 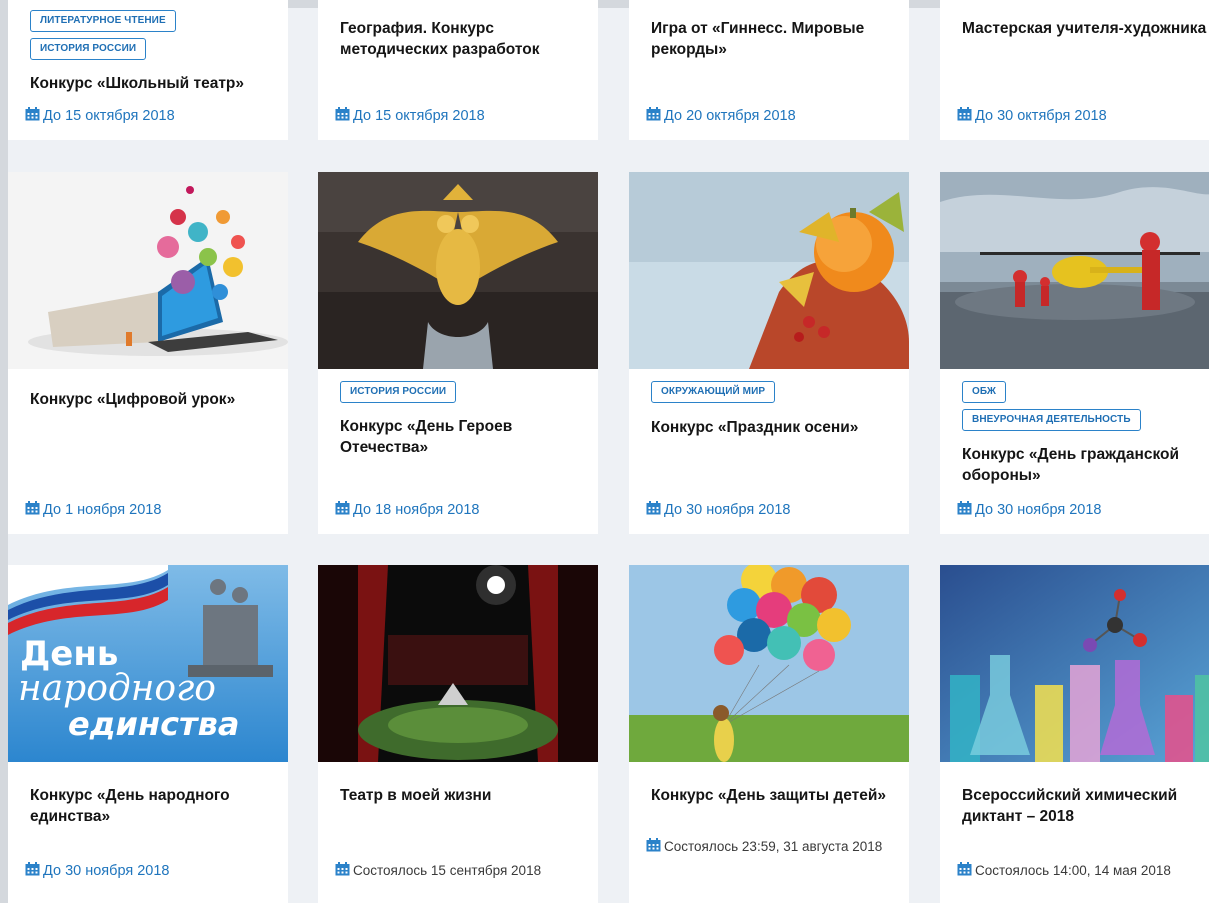 I want to click on tag-list: ЛИТЕРАТУРНОЕ ЧТЕНИЕ ИСТОРИЯ РОССИИ, so click(x=103, y=38).